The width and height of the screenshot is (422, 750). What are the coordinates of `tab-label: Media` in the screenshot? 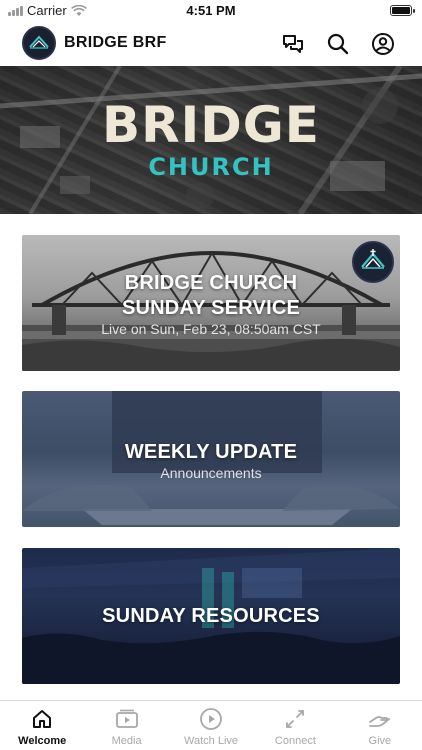 It's located at (126, 741).